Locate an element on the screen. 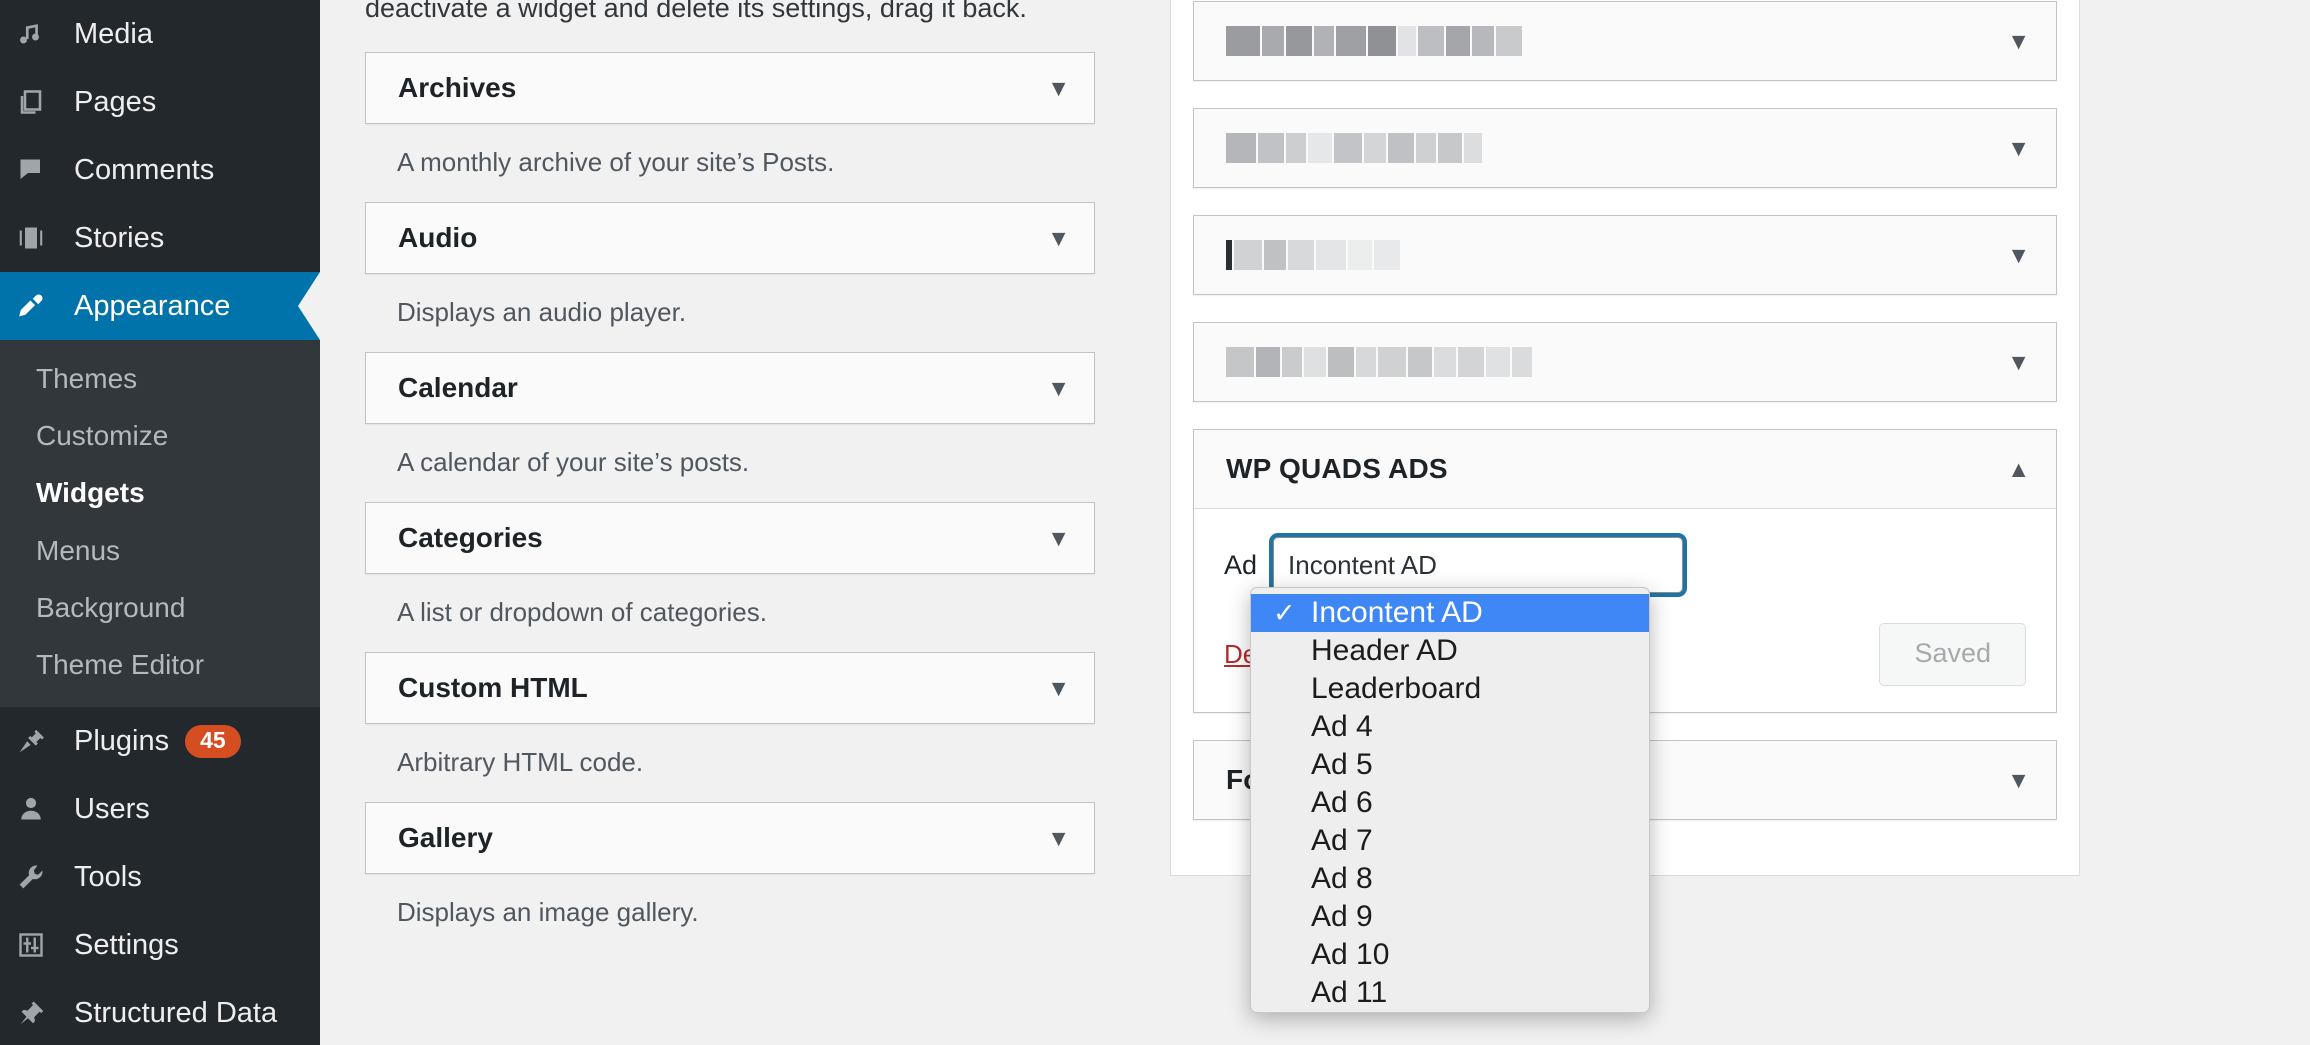 The height and width of the screenshot is (1045, 2310). sidebar-item-stories: Stories is located at coordinates (160, 238).